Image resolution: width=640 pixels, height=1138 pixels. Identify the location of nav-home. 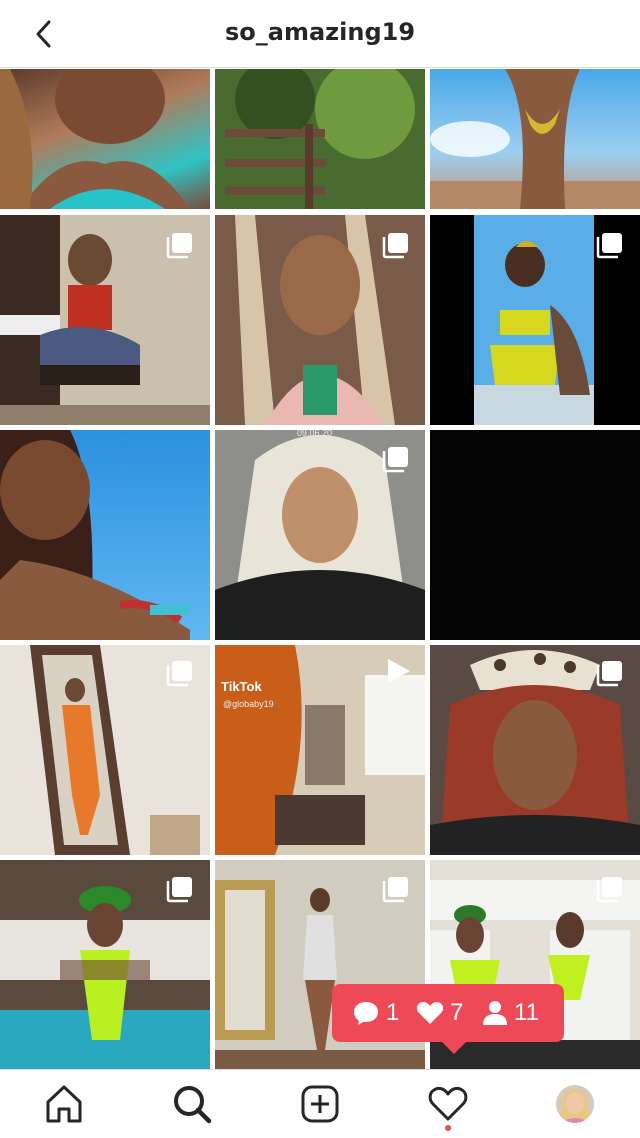
(64, 1104).